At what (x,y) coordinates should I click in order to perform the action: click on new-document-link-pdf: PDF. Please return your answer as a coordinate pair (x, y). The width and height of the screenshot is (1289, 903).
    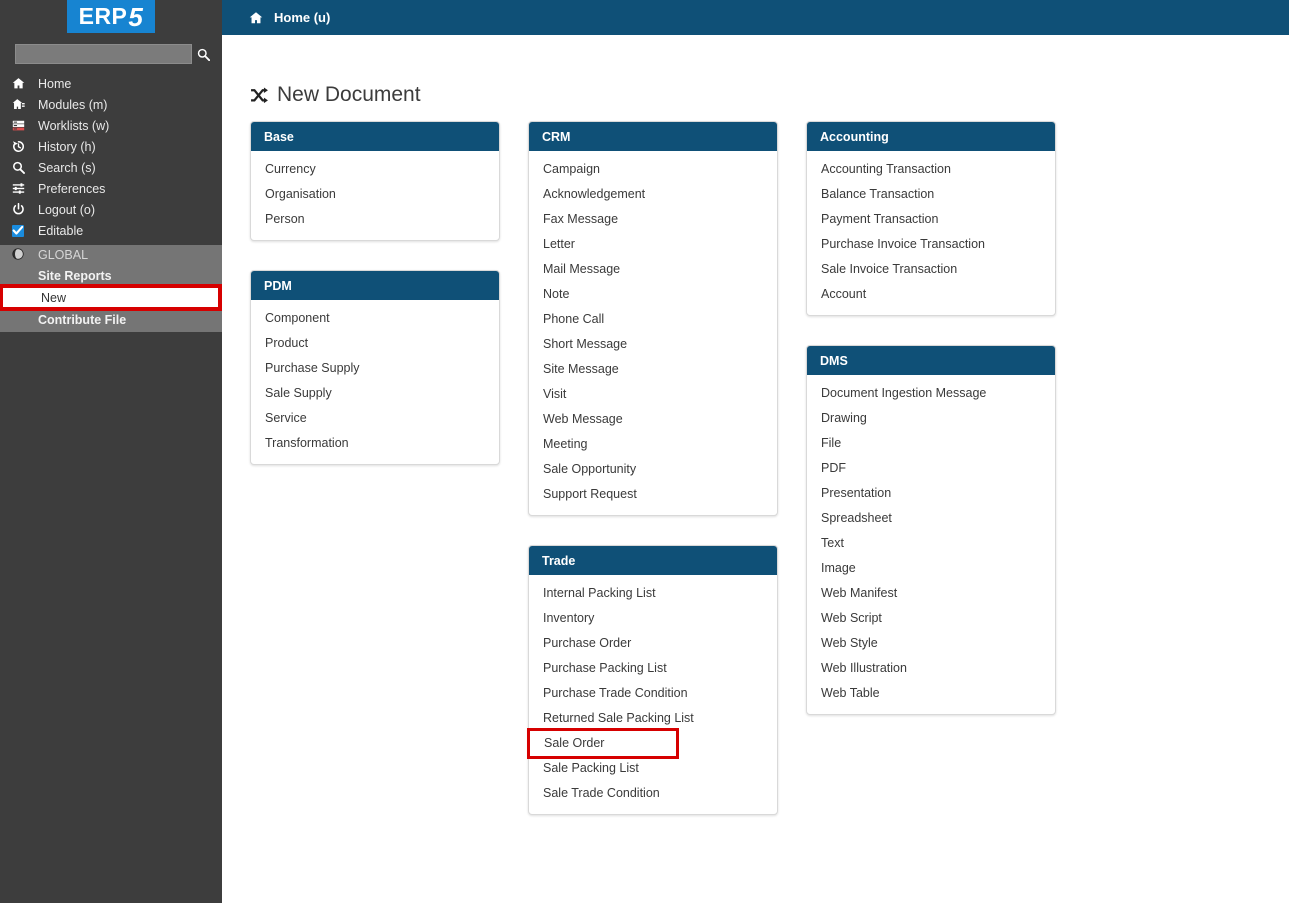
    Looking at the image, I should click on (931, 468).